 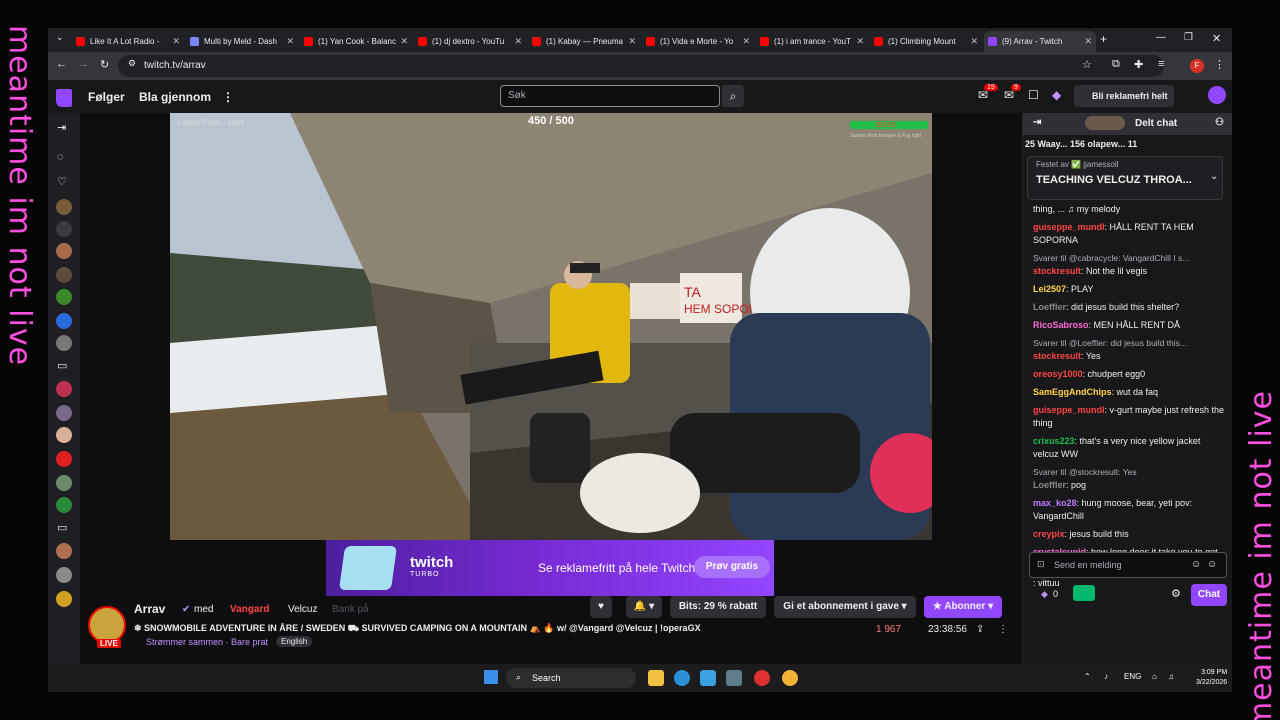 I want to click on expand-rail-icon: ⇥, so click(x=61, y=127).